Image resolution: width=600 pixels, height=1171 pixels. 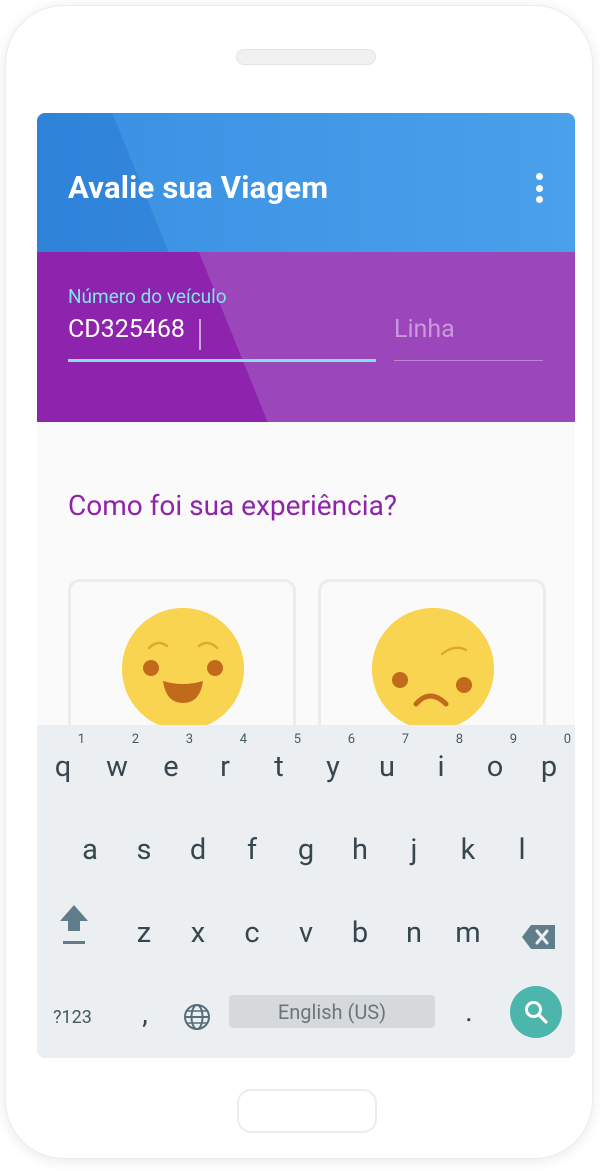 I want to click on phone-speaker, so click(x=306, y=57).